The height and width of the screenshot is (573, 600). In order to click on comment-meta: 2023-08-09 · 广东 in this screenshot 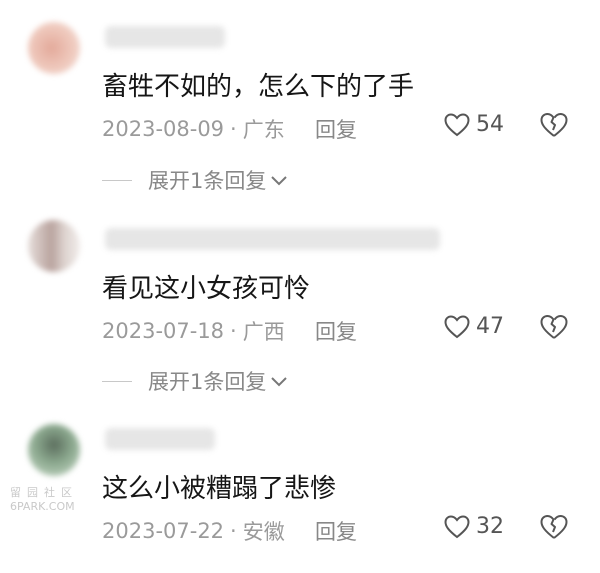, I will do `click(193, 129)`.